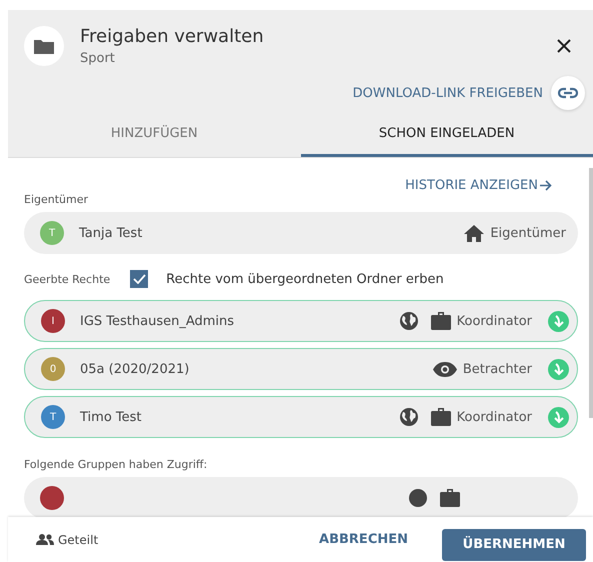 This screenshot has width=593, height=562. What do you see at coordinates (45, 539) in the screenshot?
I see `people-icon` at bounding box center [45, 539].